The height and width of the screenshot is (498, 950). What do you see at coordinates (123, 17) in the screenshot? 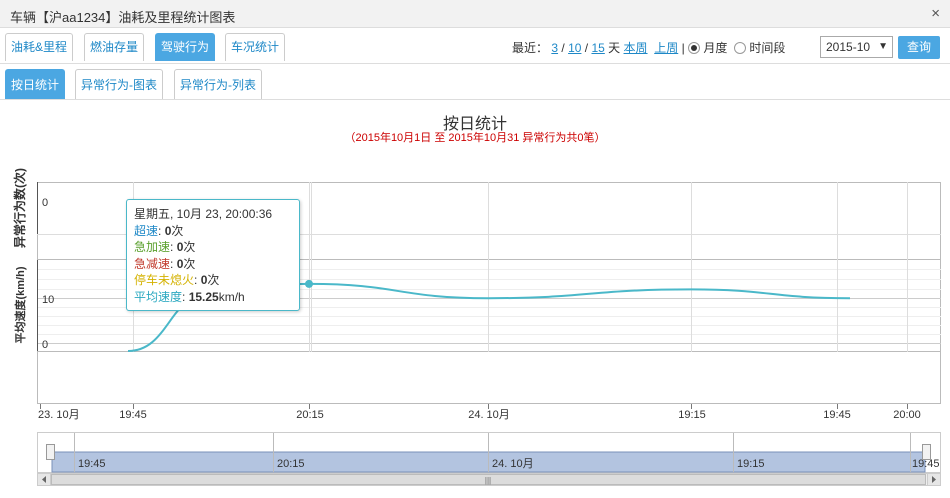
I see `window-title: 车辆【沪aa1234】油耗及里程统计图表` at bounding box center [123, 17].